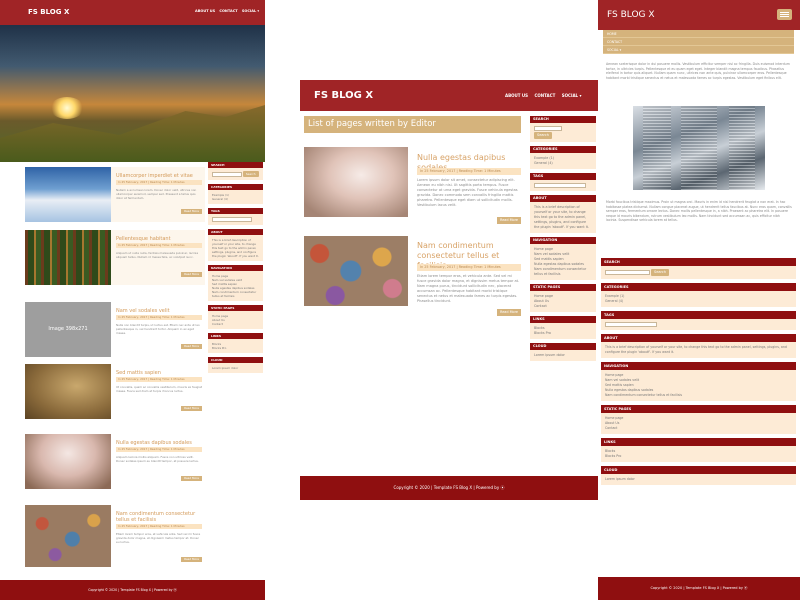 The width and height of the screenshot is (800, 600). What do you see at coordinates (698, 50) in the screenshot?
I see `mobile-menu-item-social: SOCIAL ▾` at bounding box center [698, 50].